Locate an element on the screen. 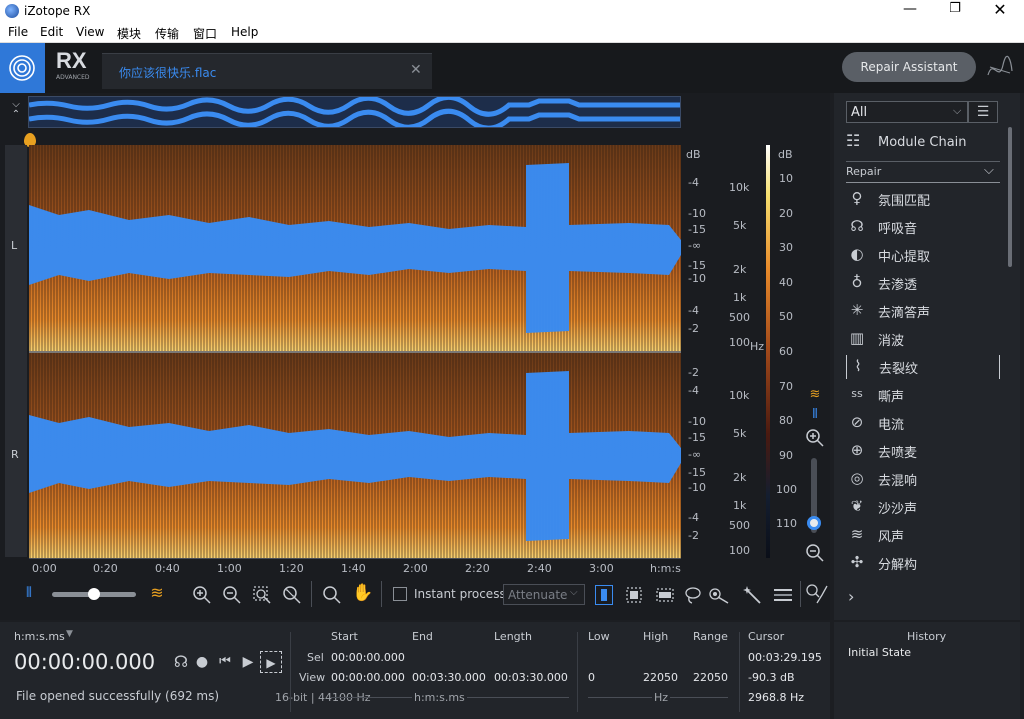 The height and width of the screenshot is (719, 1024). view-length-value: 00:03:30.000 is located at coordinates (531, 677).